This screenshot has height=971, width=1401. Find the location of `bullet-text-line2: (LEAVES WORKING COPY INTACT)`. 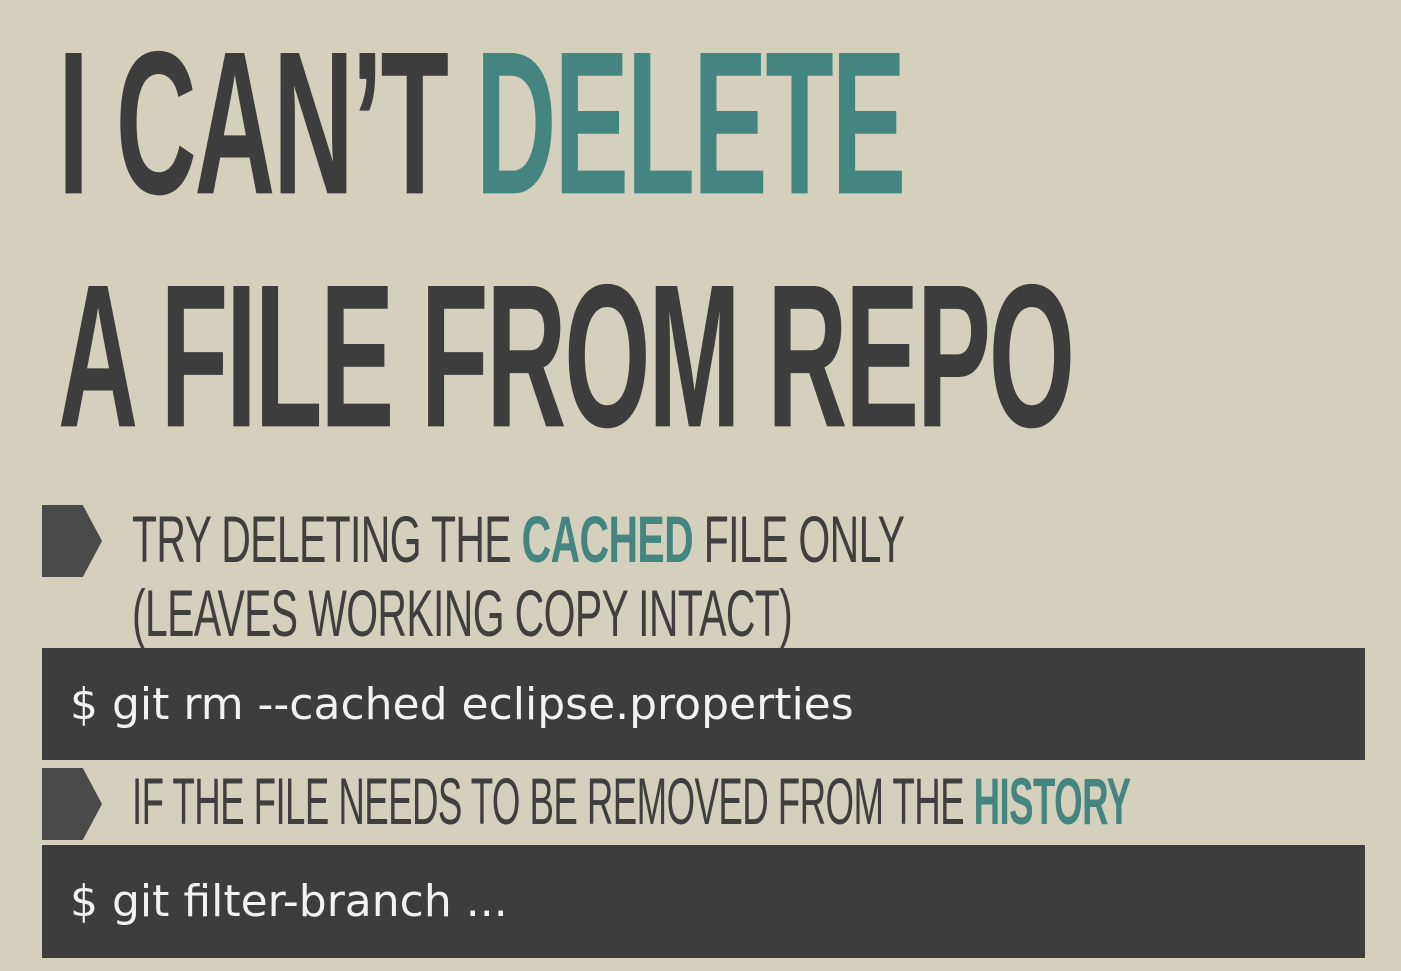

bullet-text-line2: (LEAVES WORKING COPY INTACT) is located at coordinates (462, 613).